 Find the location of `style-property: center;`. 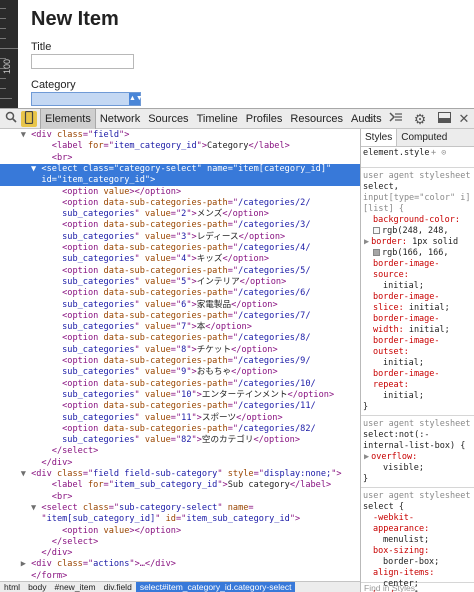

style-property: center; is located at coordinates (401, 584).